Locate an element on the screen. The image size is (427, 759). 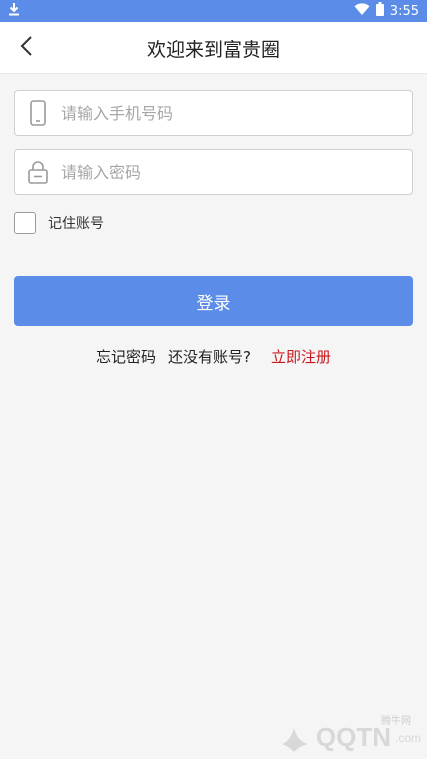
forgot-password-link: 忘记密码 is located at coordinates (126, 356).